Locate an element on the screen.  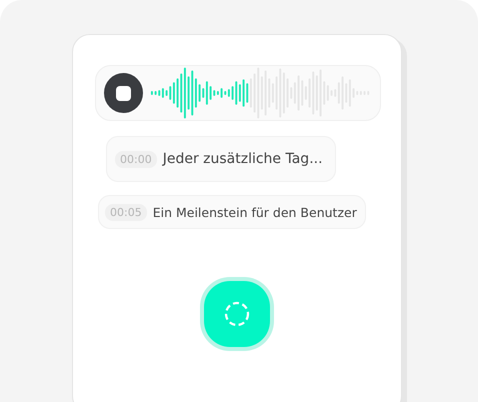
timestamp: 00:00 is located at coordinates (136, 159).